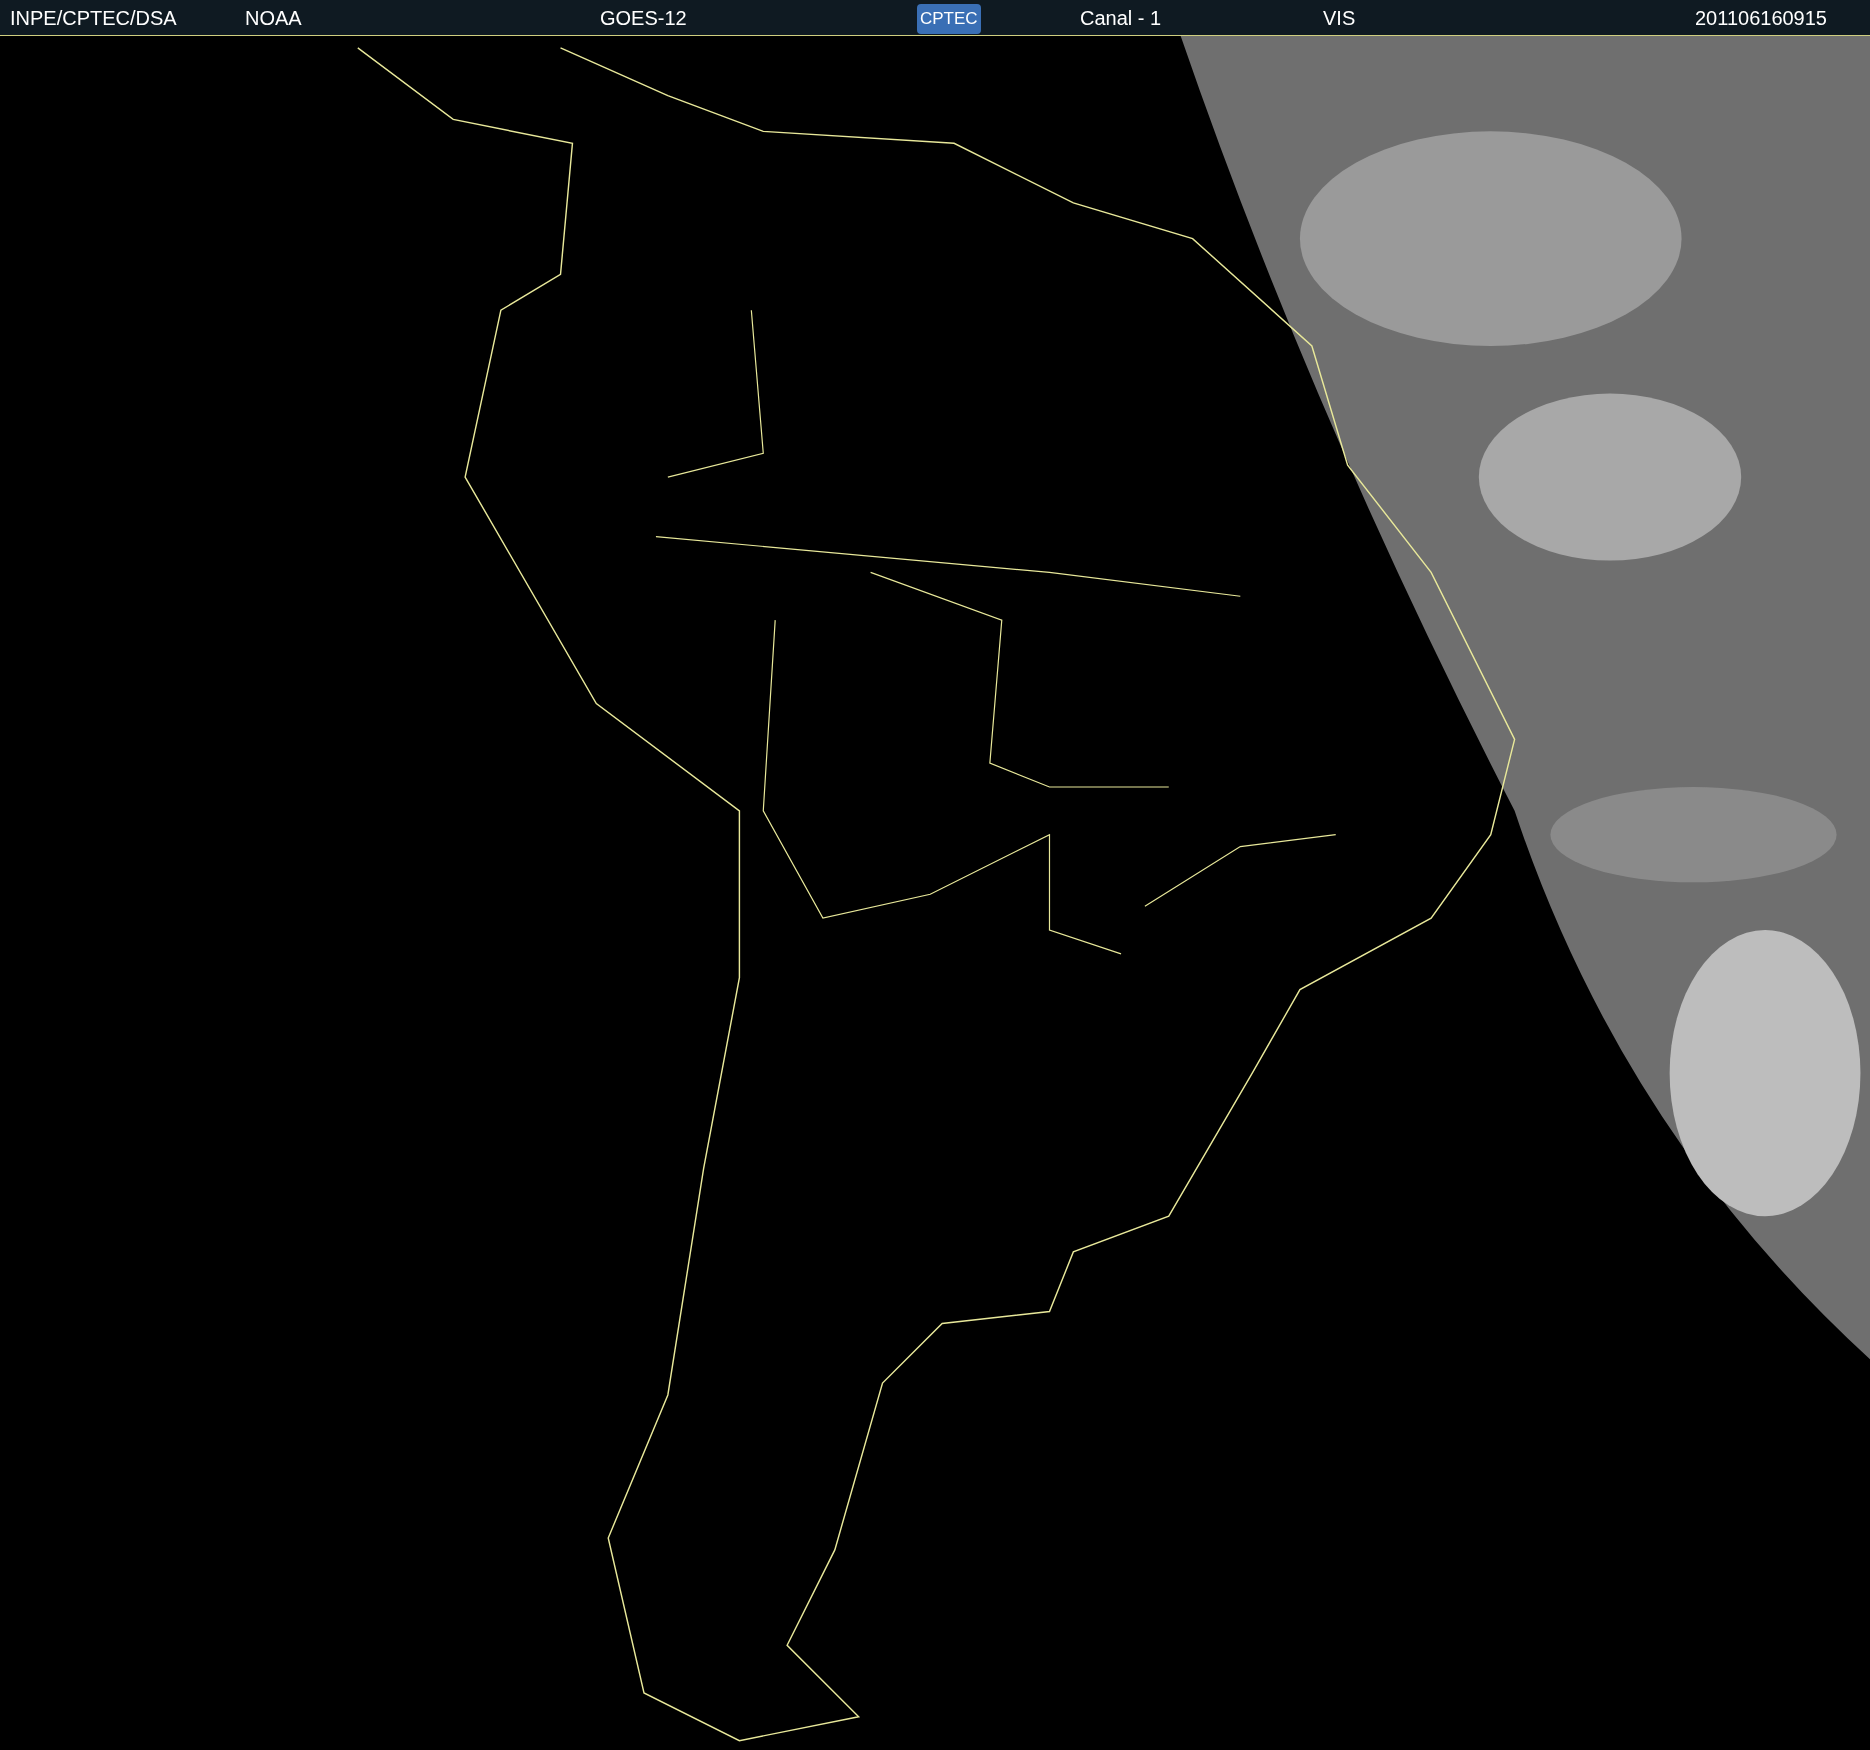  I want to click on satellite-label: GOES-12, so click(643, 17).